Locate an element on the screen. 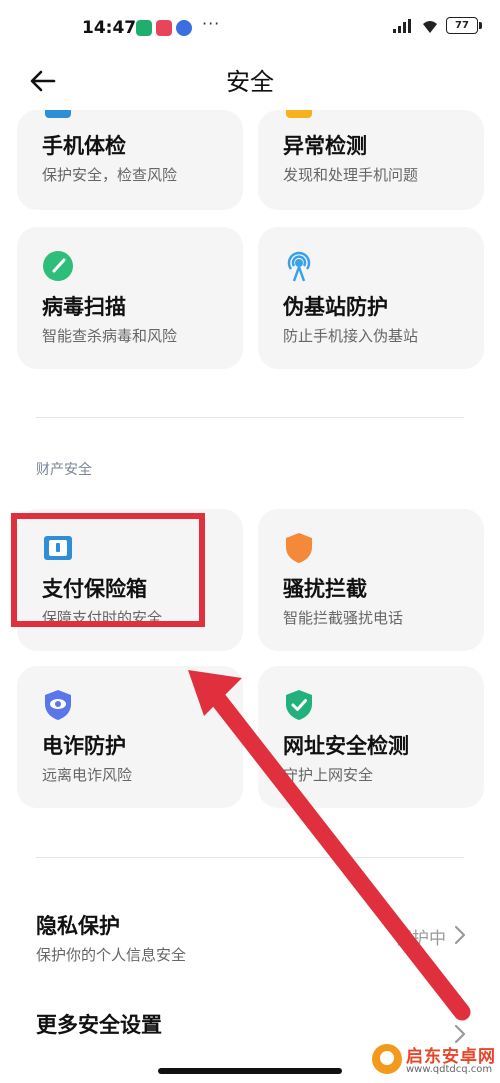 Image resolution: width=500 pixels, height=1083 pixels. card-title: 手机体检 is located at coordinates (84, 146).